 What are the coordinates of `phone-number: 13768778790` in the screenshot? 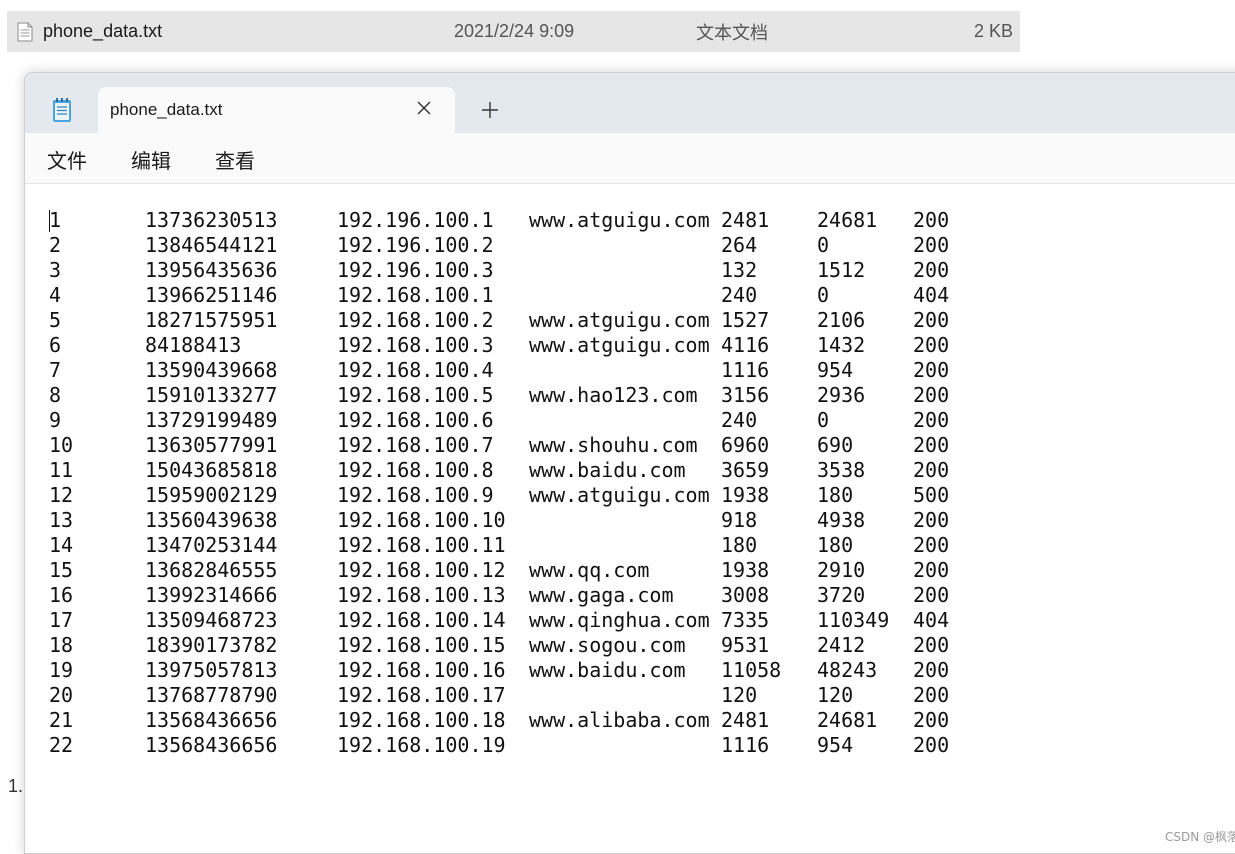 It's located at (211, 695).